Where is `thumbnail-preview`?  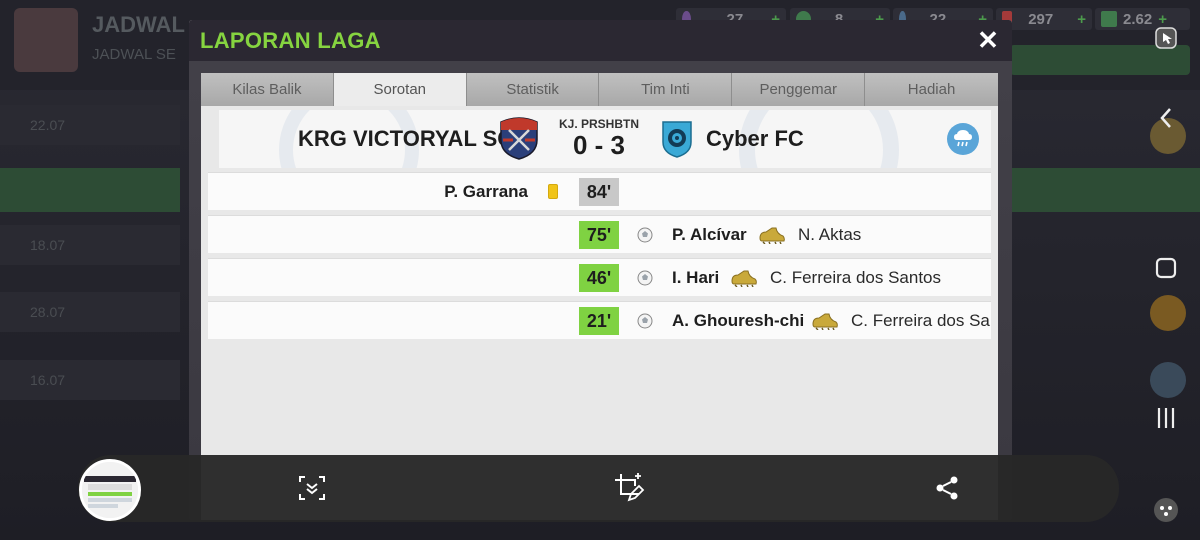 thumbnail-preview is located at coordinates (110, 490).